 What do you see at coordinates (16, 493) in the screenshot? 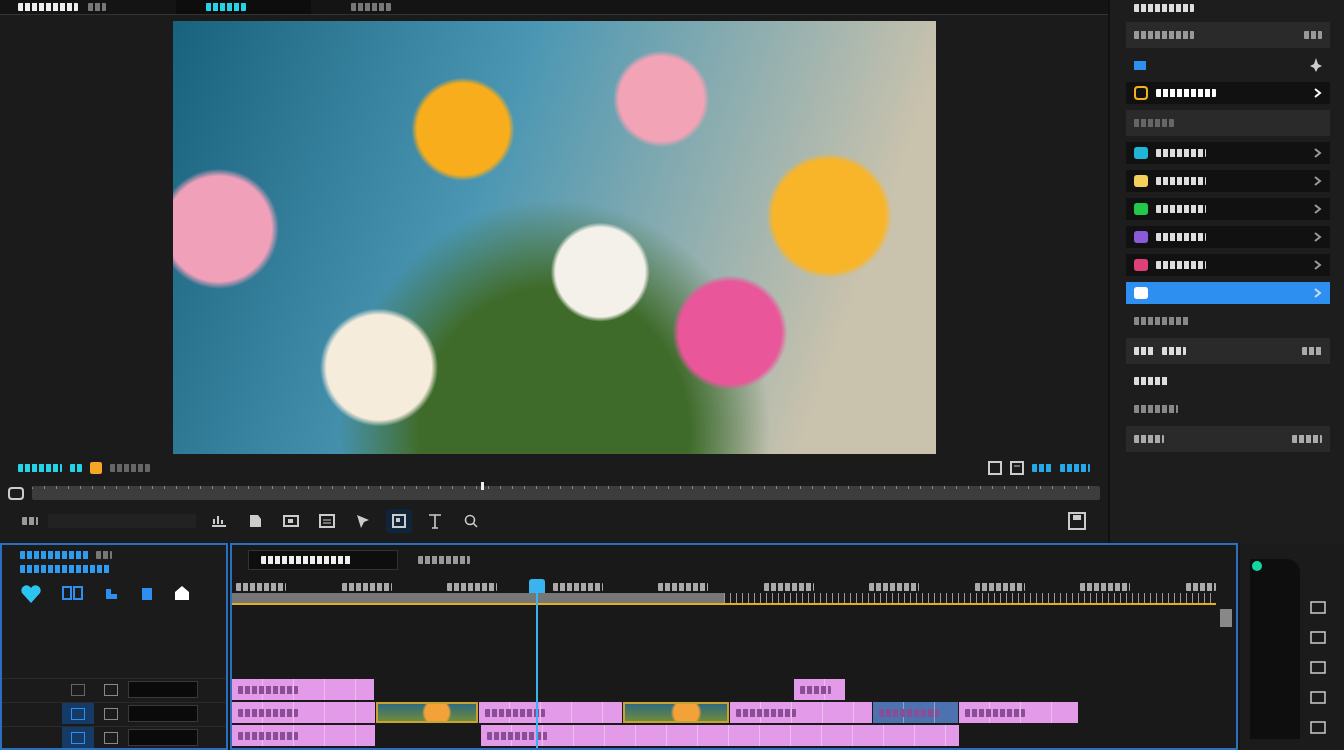
I see `camera-icon` at bounding box center [16, 493].